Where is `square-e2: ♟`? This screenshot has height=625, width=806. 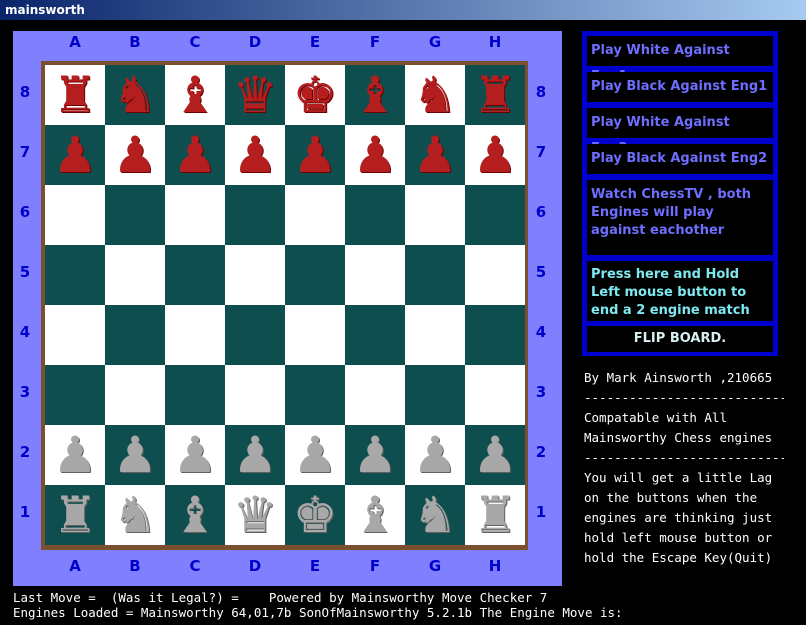
square-e2: ♟ is located at coordinates (315, 455).